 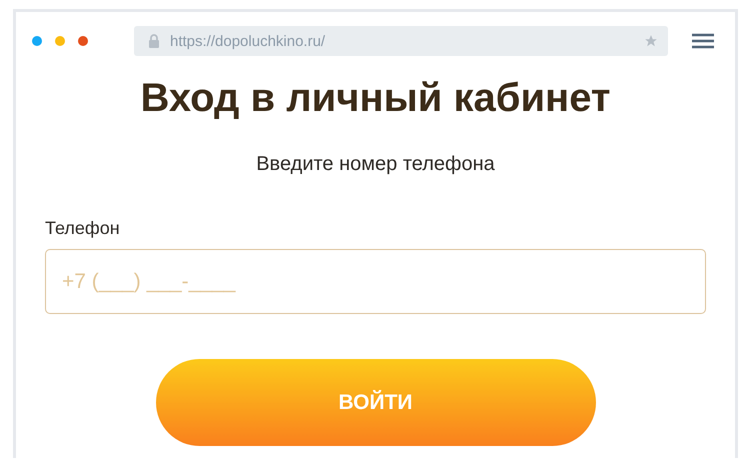 What do you see at coordinates (376, 402) in the screenshot?
I see `login-button: ВОЙТИ` at bounding box center [376, 402].